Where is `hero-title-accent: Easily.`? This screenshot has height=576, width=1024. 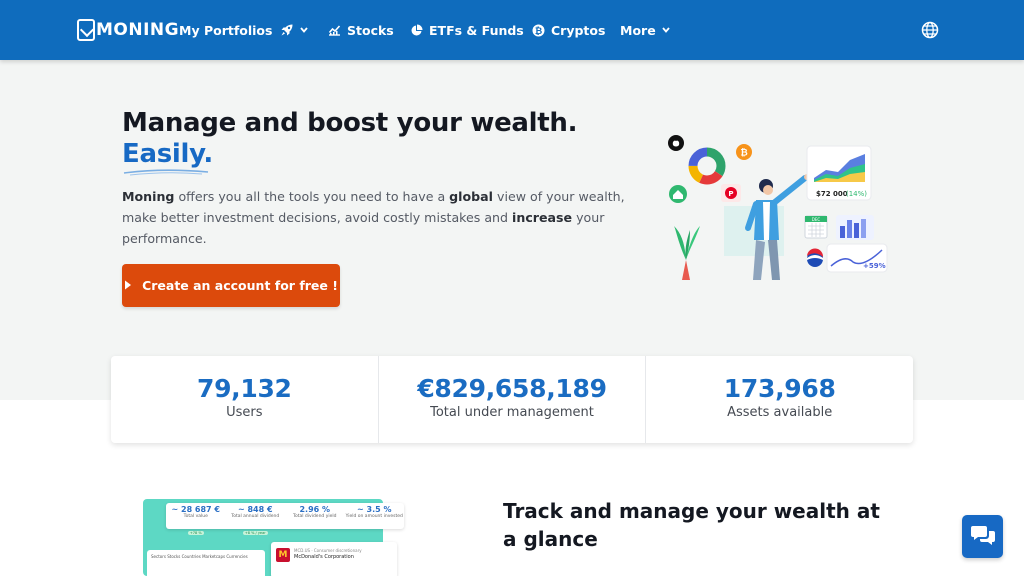 hero-title-accent: Easily. is located at coordinates (167, 154).